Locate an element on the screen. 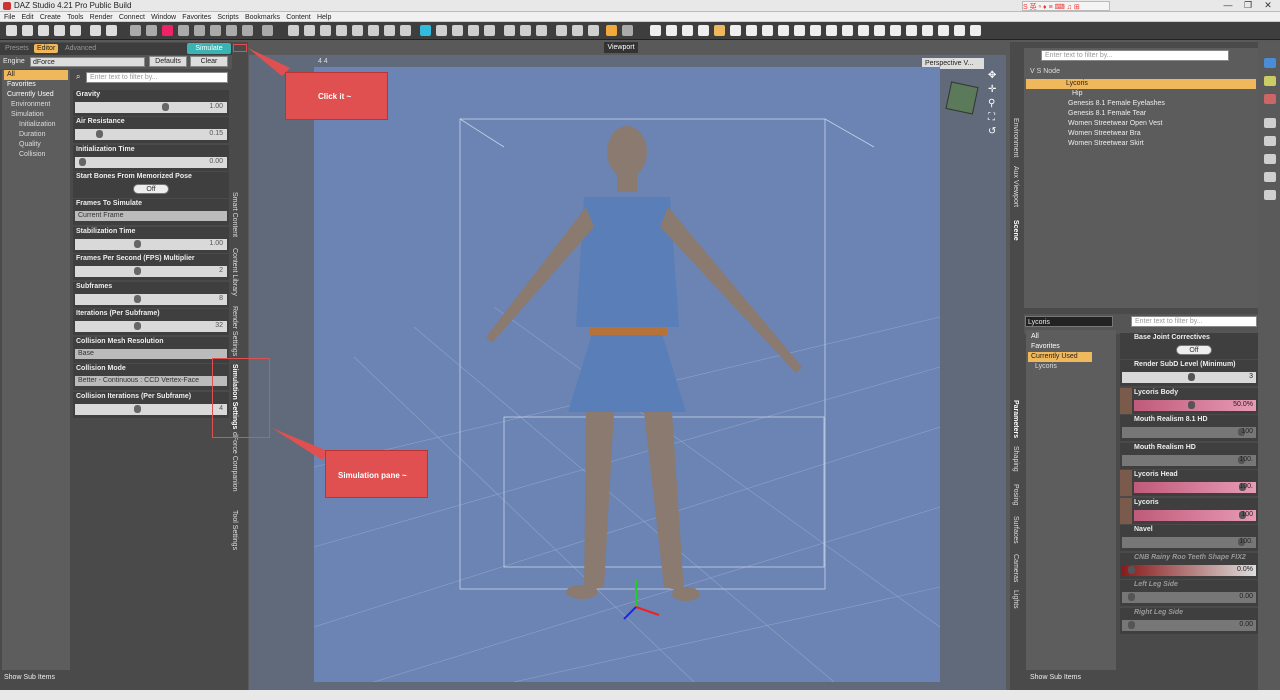  category-environment: Environment is located at coordinates (40, 105).